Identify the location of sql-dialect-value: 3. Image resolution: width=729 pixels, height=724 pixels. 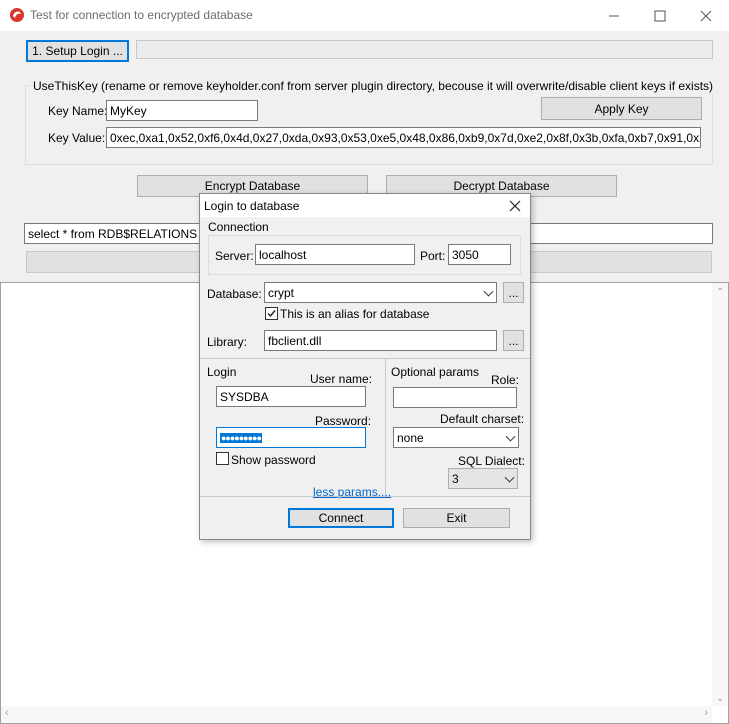
(455, 478).